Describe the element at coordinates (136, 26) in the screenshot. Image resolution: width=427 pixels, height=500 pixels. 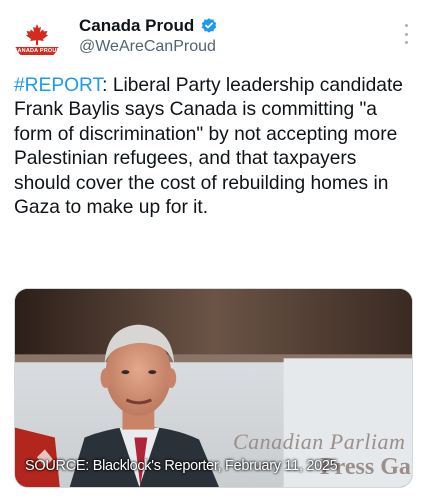
I see `display-name: Canada Proud` at that location.